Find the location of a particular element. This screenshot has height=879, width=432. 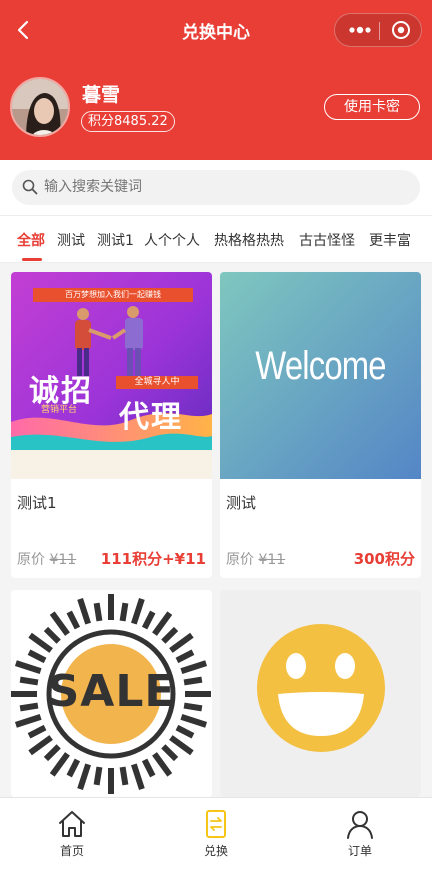

search-bar is located at coordinates (216, 187).